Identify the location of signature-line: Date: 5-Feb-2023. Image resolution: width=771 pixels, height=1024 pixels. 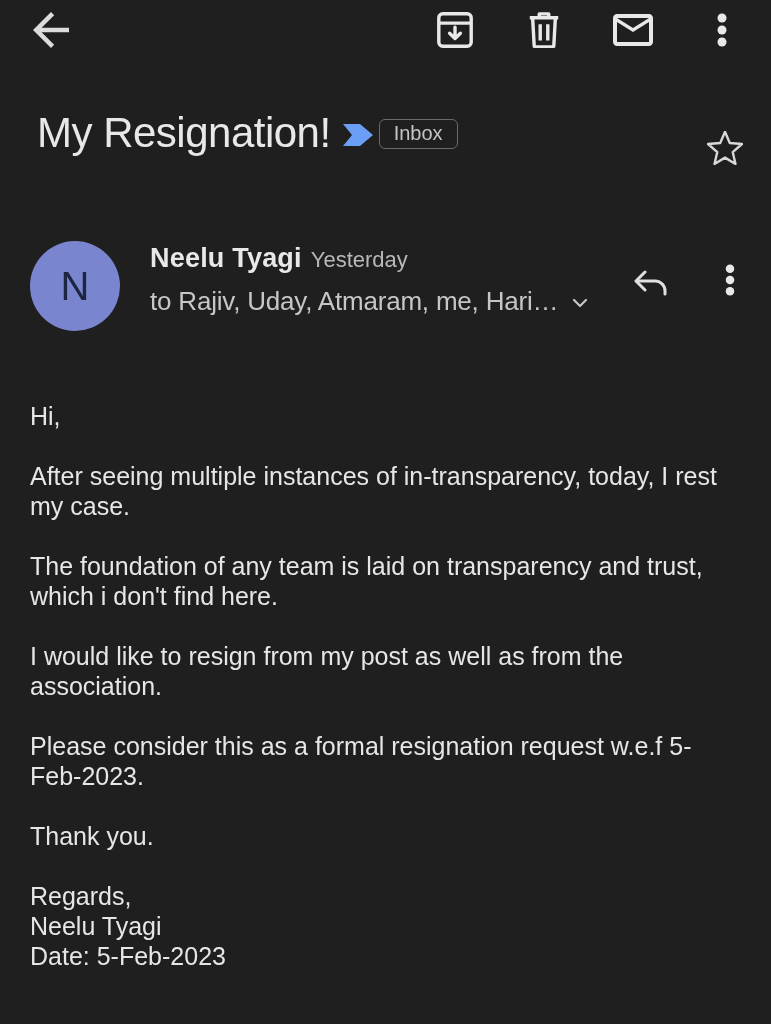
(128, 956).